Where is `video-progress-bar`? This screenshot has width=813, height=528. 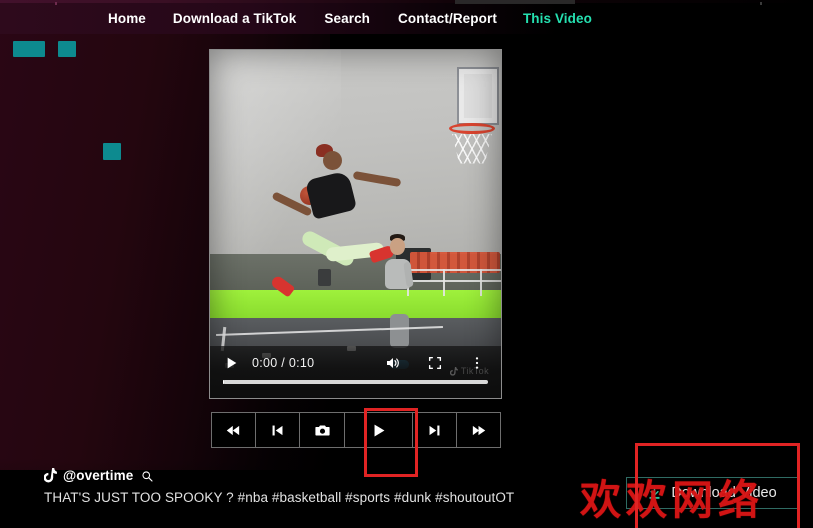 video-progress-bar is located at coordinates (355, 382).